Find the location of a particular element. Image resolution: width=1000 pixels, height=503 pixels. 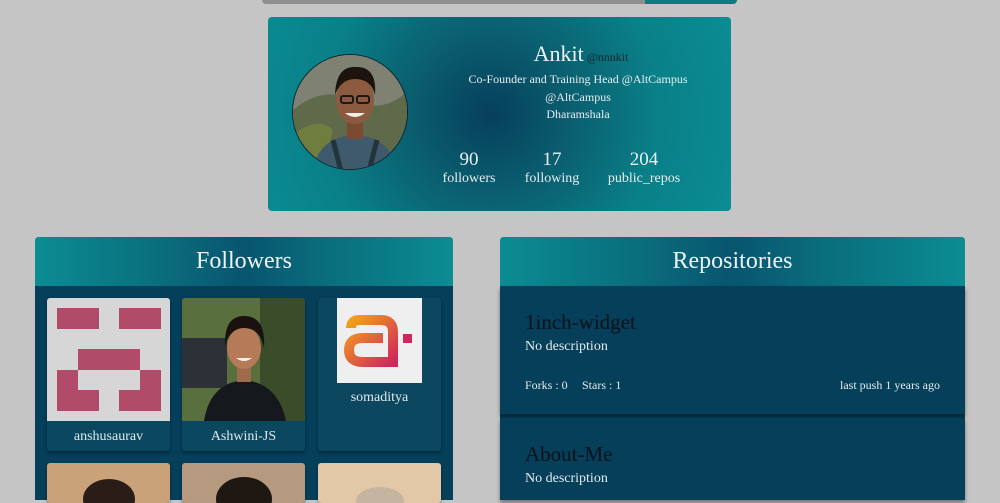

profile-location: Dharamshala is located at coordinates (578, 114).